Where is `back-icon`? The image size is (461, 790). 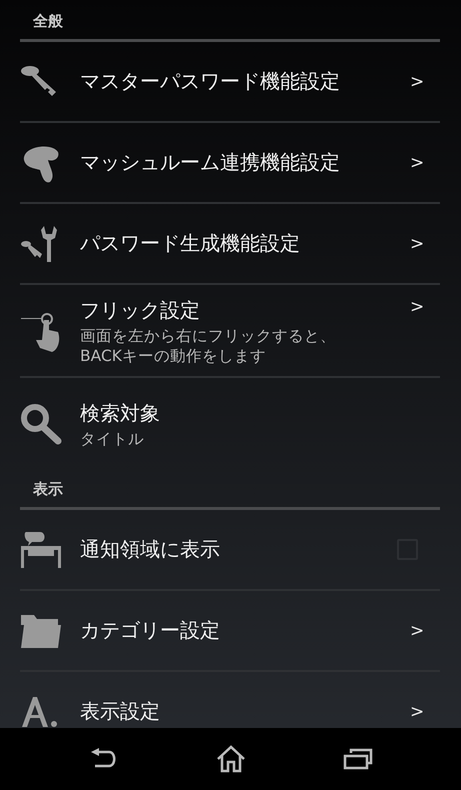
back-icon is located at coordinates (103, 759).